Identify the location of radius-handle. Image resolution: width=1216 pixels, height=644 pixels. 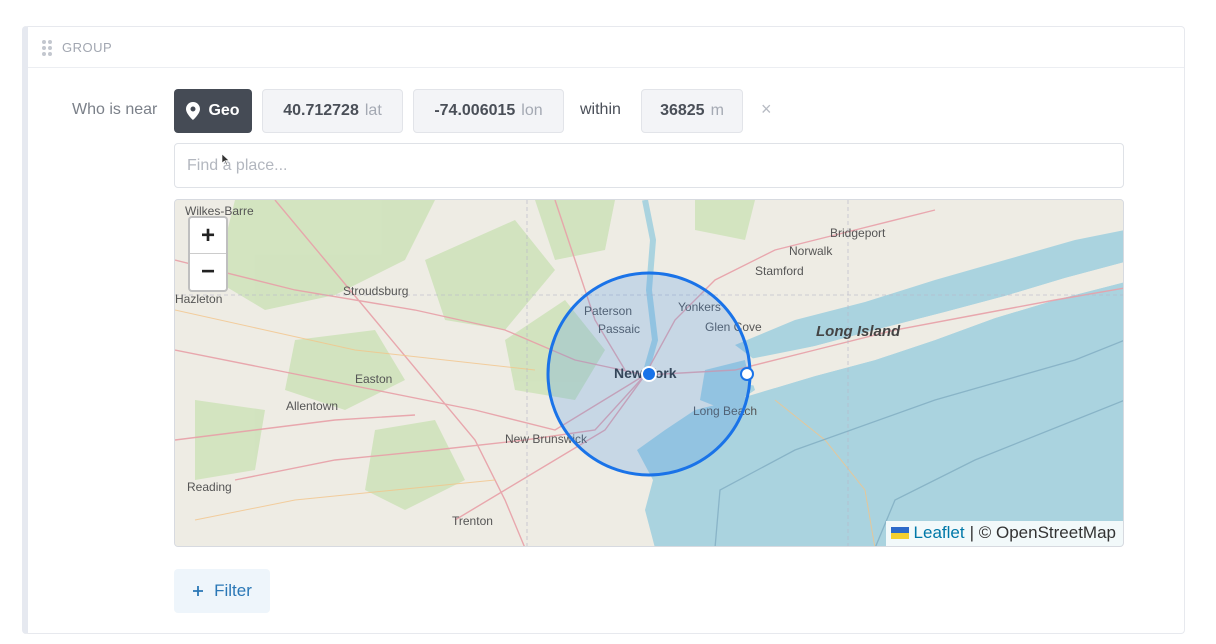
(747, 374).